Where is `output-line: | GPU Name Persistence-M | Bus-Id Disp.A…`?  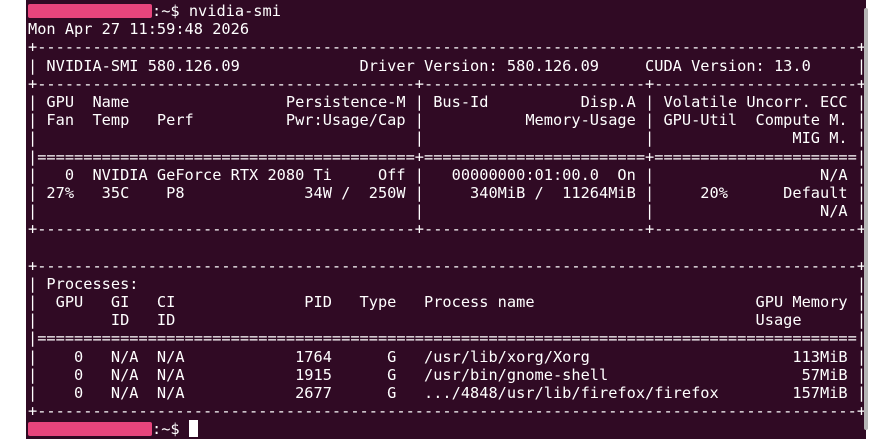 output-line: | GPU Name Persistence-M | Bus-Id Disp.A… is located at coordinates (447, 101).